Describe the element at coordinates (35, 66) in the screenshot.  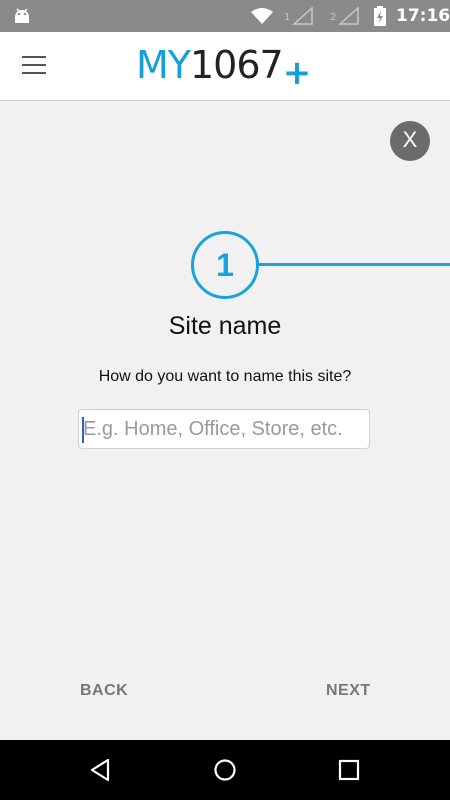
I see `hamburger-menu-button` at that location.